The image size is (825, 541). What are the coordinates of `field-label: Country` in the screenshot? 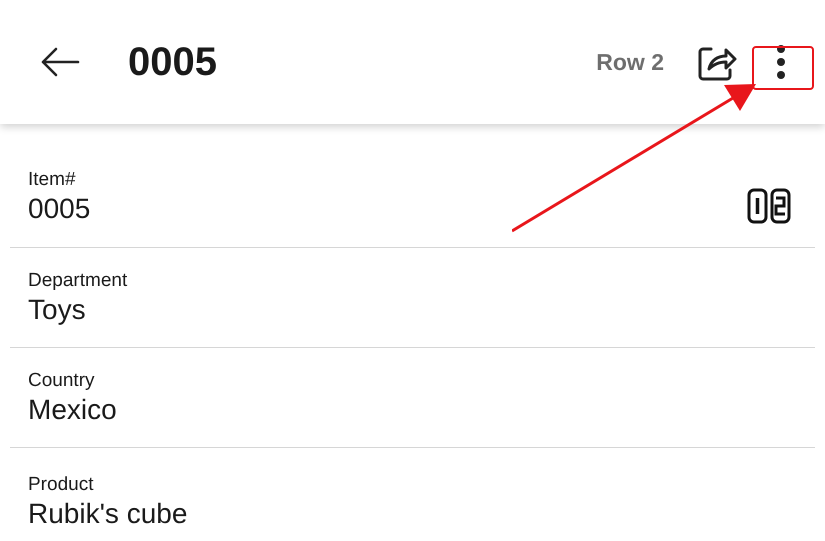 It's located at (62, 381).